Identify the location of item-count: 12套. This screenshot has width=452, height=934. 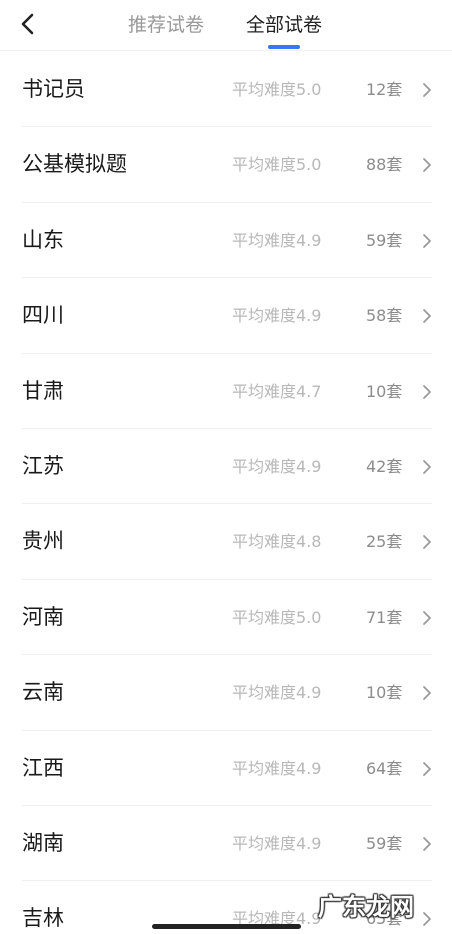
(384, 89).